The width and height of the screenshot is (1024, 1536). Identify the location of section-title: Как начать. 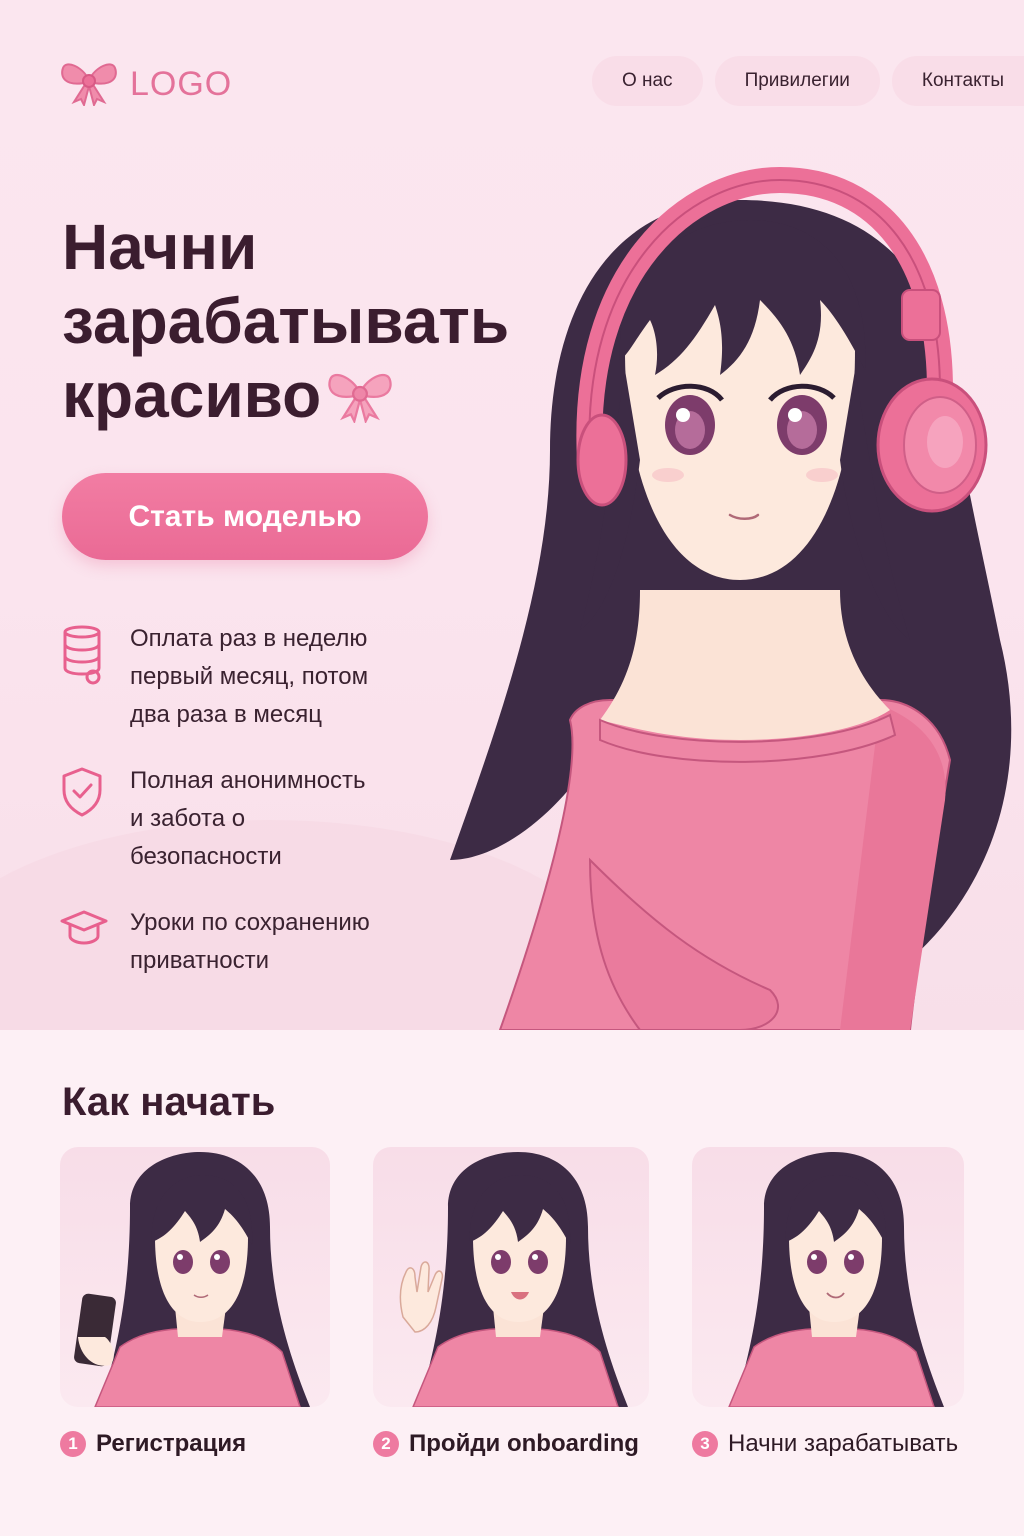
(169, 1102).